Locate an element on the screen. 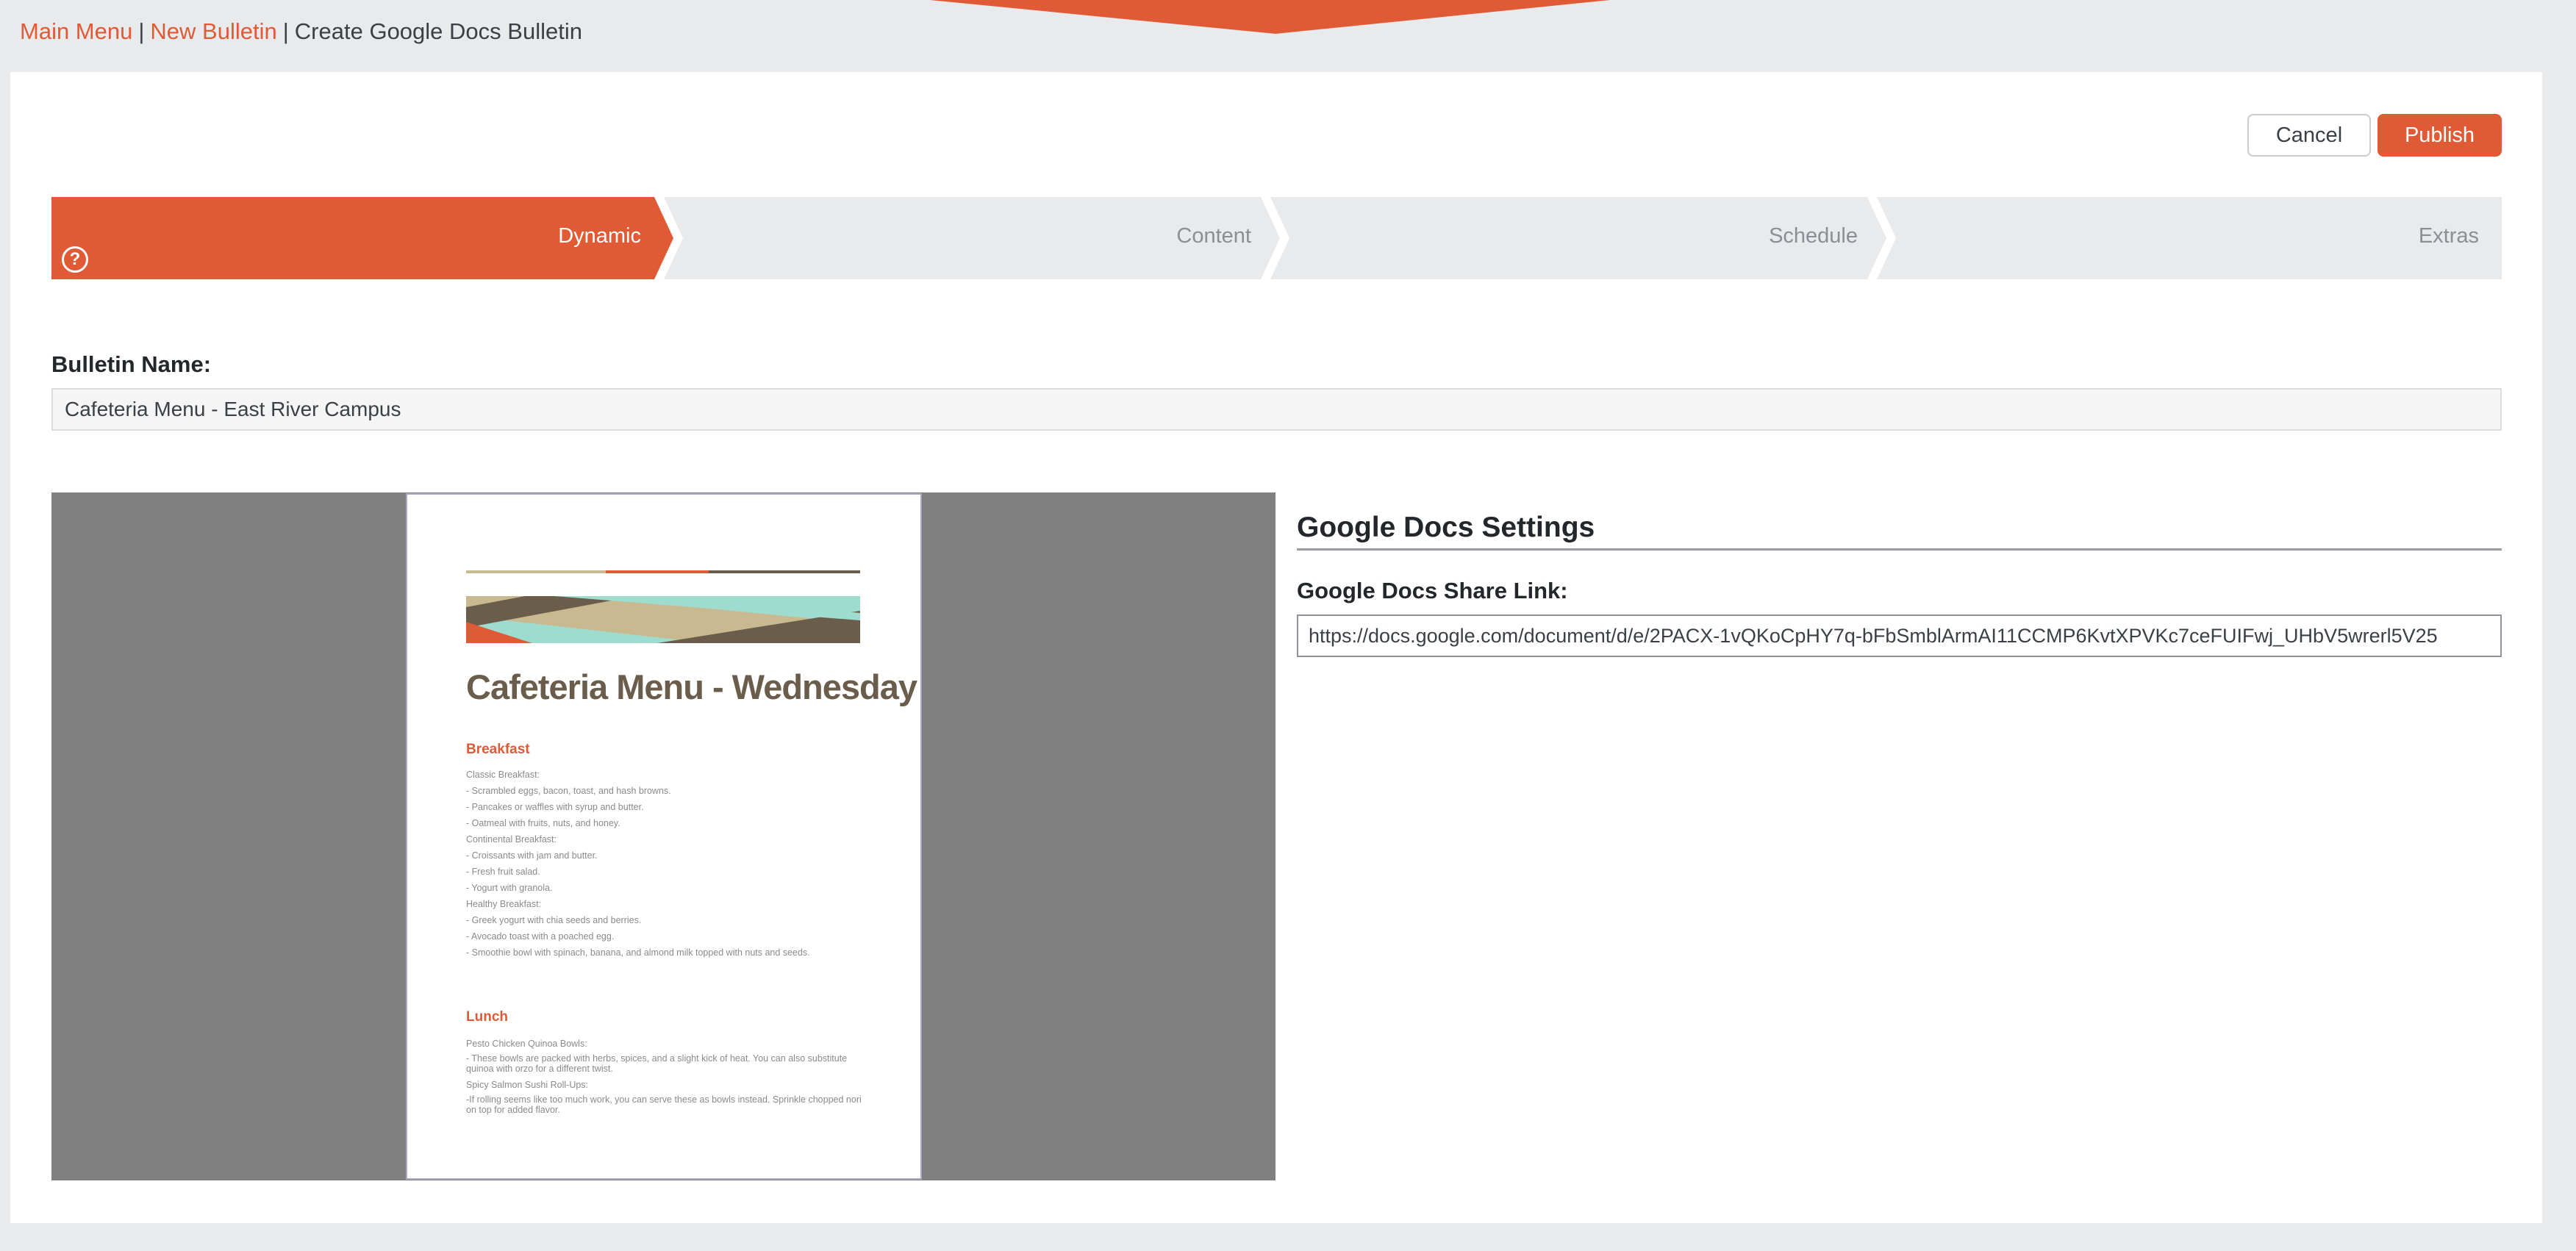  bulletin-name-label: Bulletin Name: is located at coordinates (131, 364).